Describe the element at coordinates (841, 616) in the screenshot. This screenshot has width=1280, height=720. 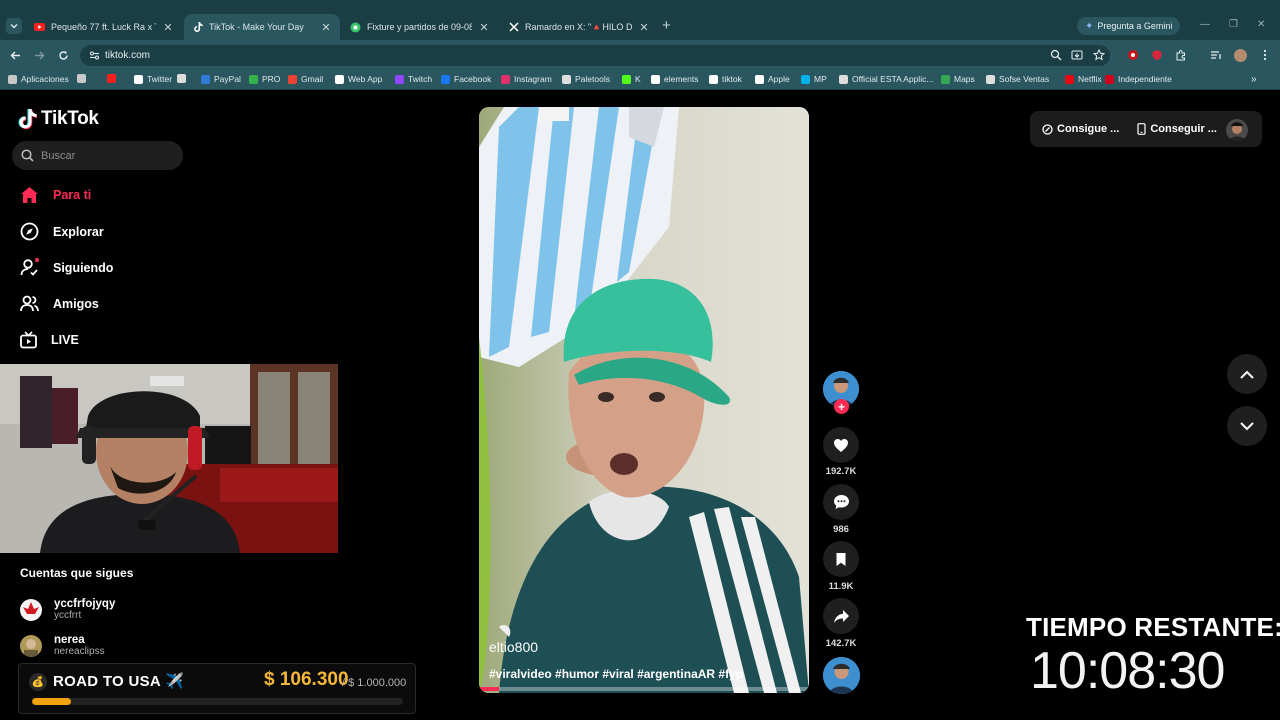
I see `share-button` at that location.